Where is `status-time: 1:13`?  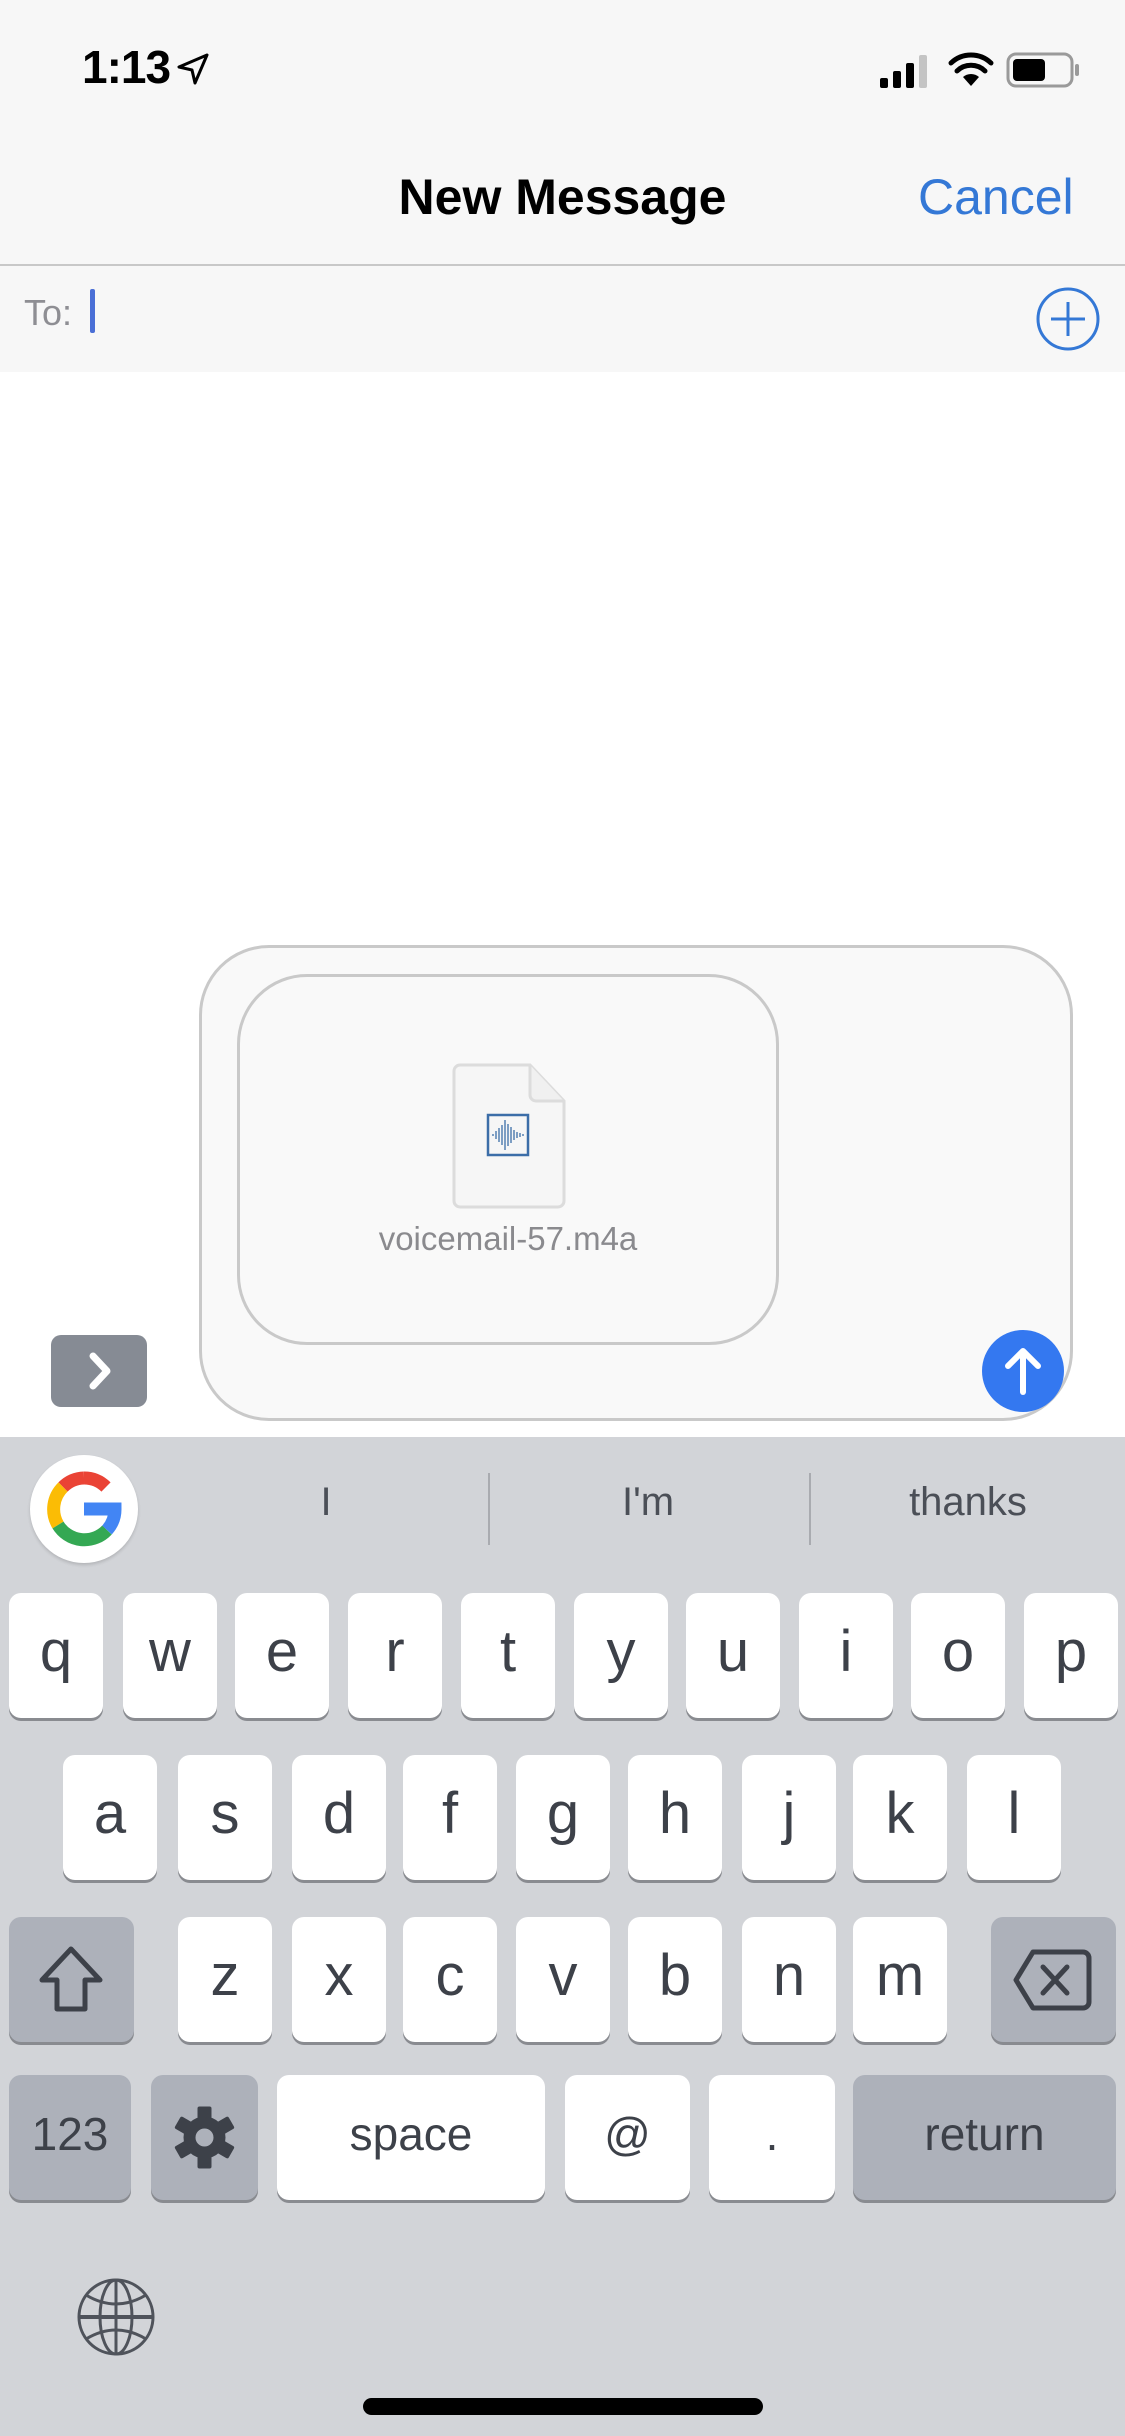 status-time: 1:13 is located at coordinates (126, 67).